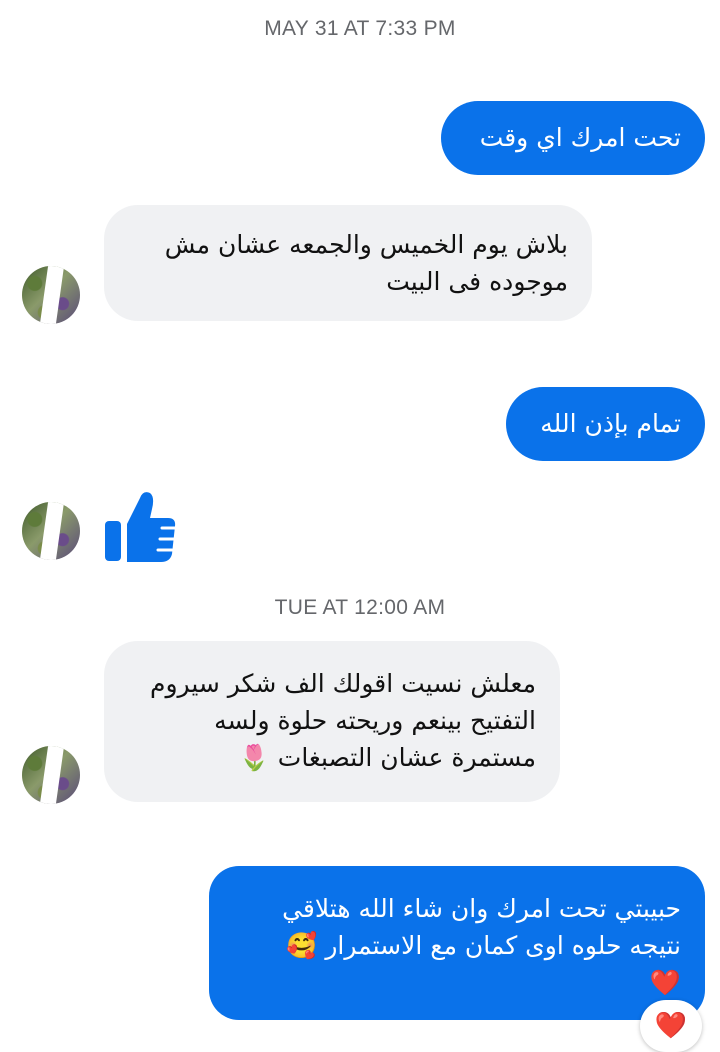 The height and width of the screenshot is (1052, 720). Describe the element at coordinates (360, 607) in the screenshot. I see `timestamp-tue: TUE AT 12:00 AM` at that location.